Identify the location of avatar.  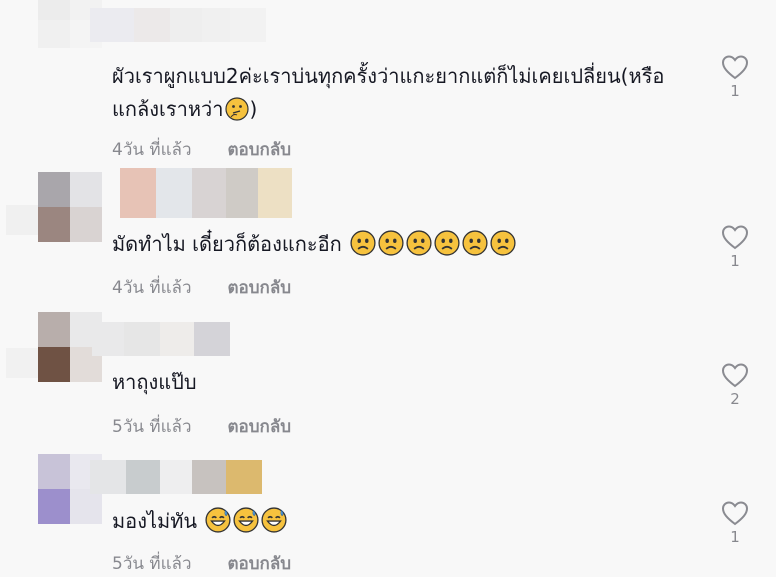
(70, 207).